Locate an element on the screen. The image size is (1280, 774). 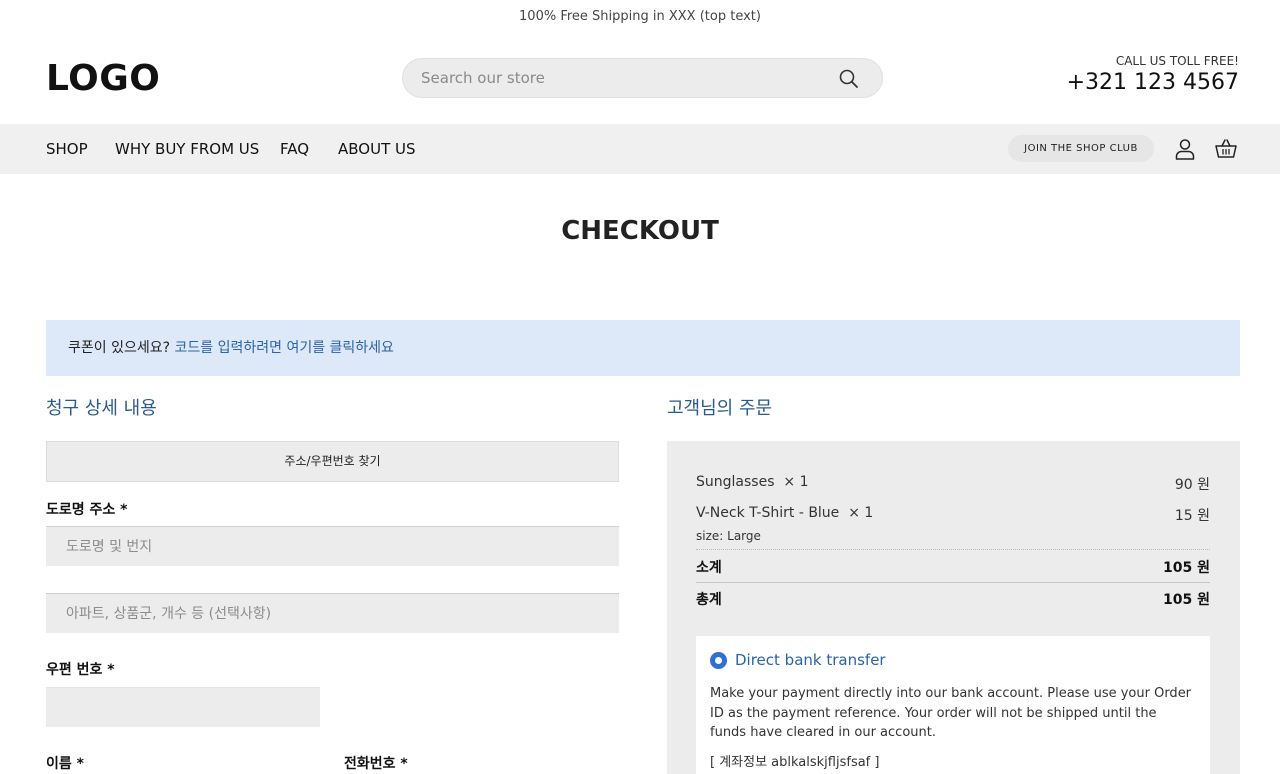
first-name-label: 이름 * is located at coordinates (65, 764).